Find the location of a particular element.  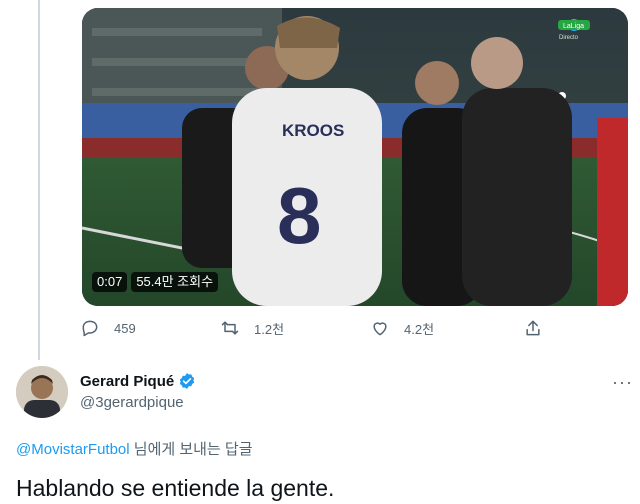

author-name: Gerard Piqué is located at coordinates (127, 381).